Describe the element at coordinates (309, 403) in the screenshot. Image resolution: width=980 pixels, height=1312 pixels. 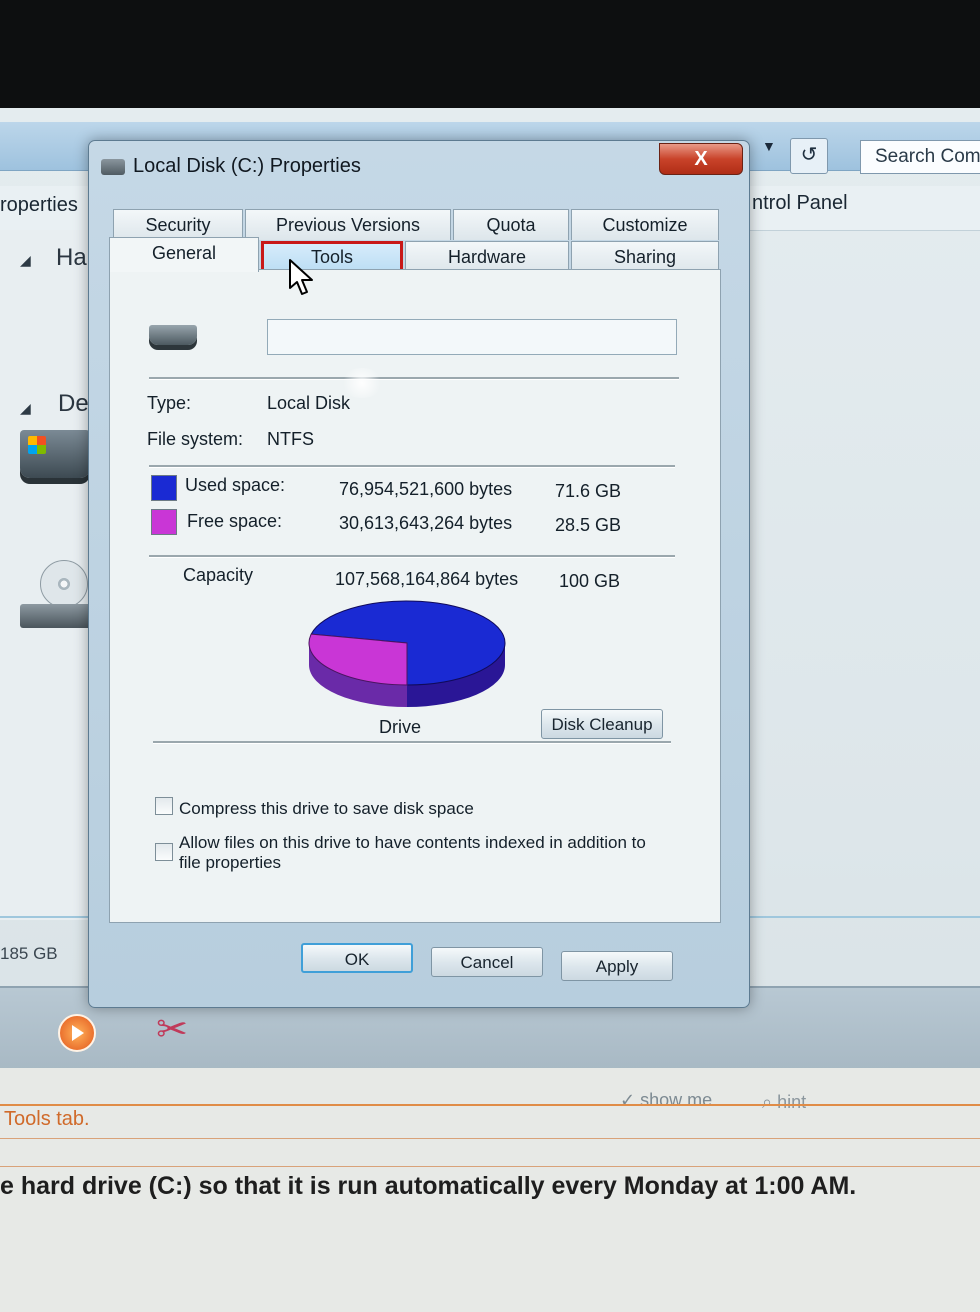
I see `type-value: Local Disk` at that location.